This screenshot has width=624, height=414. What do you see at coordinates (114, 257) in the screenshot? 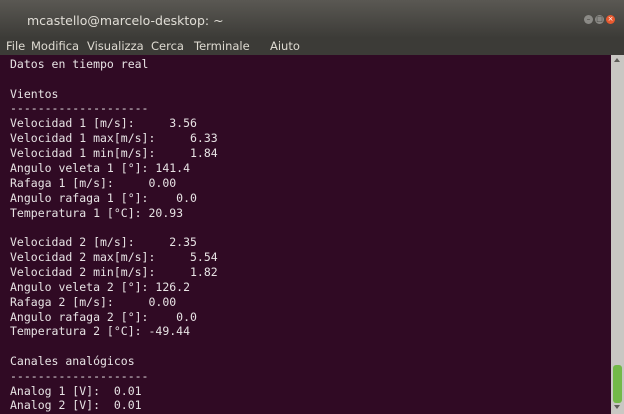
I see `terminal-line: Velocidad 2 max[m/s]: 5.54` at bounding box center [114, 257].